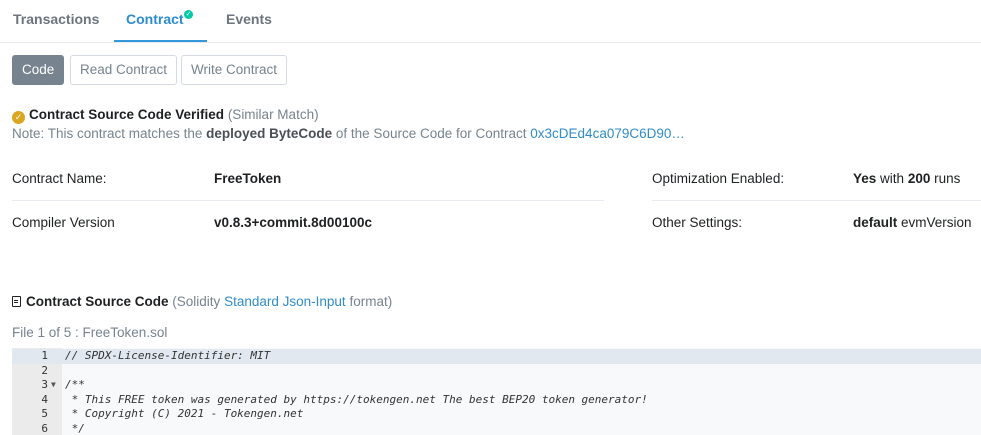 This screenshot has width=981, height=435. Describe the element at coordinates (188, 14) in the screenshot. I see `verified-check-icon: ✓` at that location.